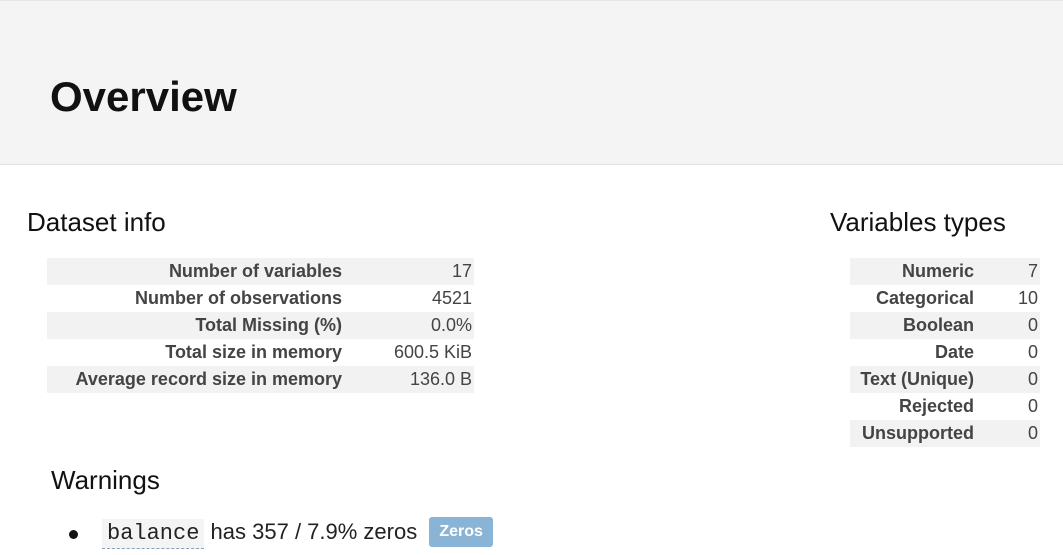 This screenshot has width=1063, height=555. What do you see at coordinates (912, 433) in the screenshot?
I see `variable-type-label: Unsupported` at bounding box center [912, 433].